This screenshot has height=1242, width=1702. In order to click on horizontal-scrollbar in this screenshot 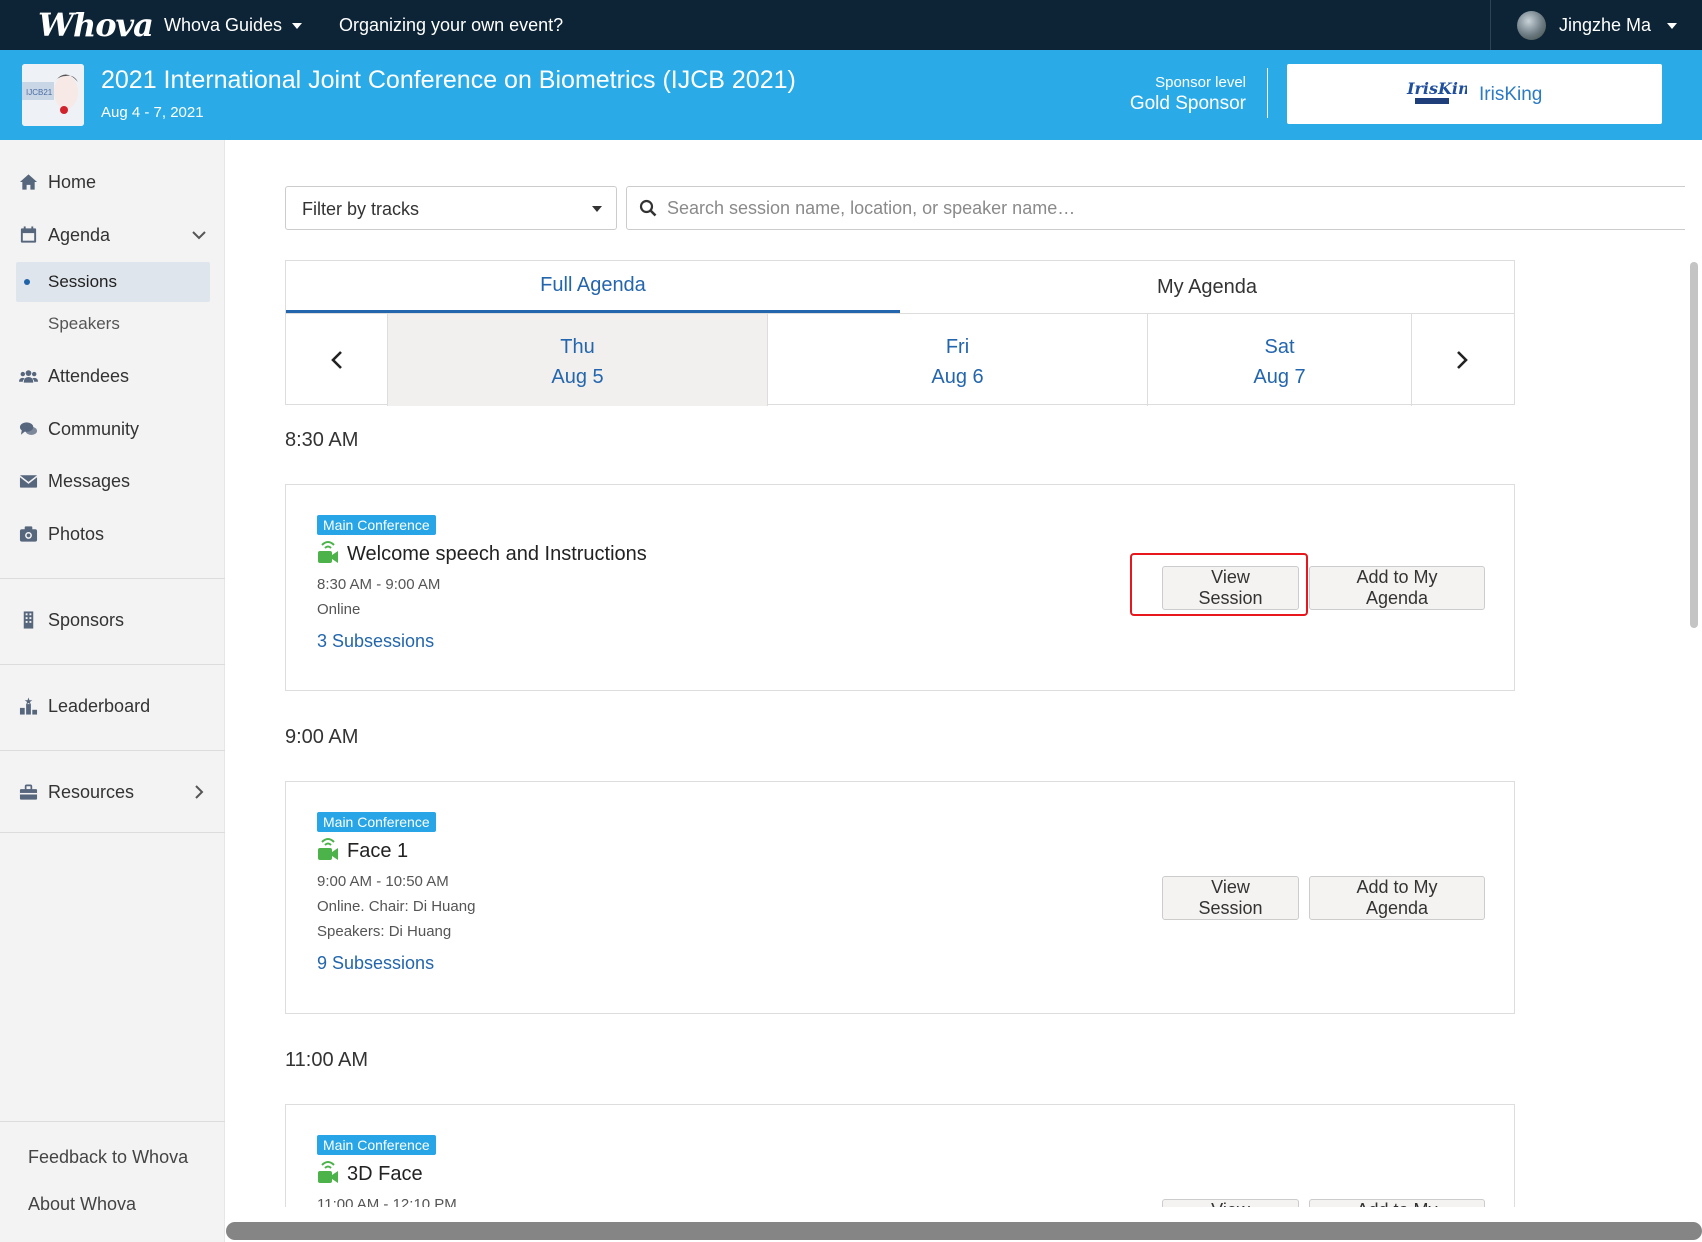, I will do `click(964, 1231)`.